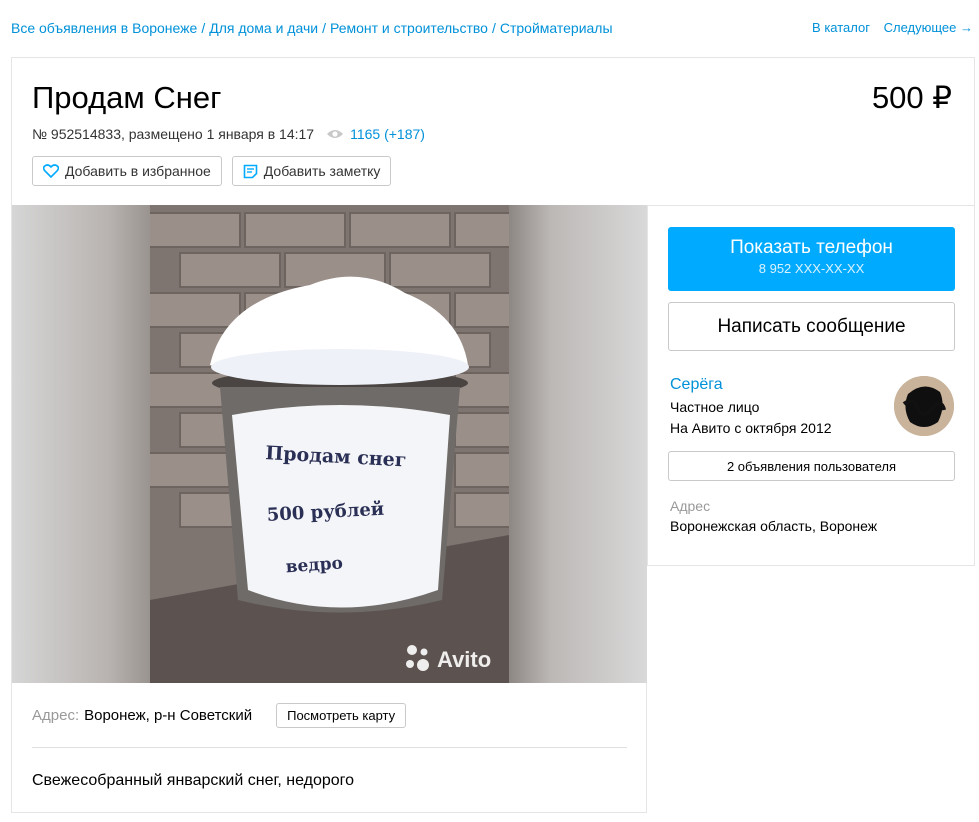  I want to click on breadcrumb-item-all-ads: Все объявления в Воронеже, so click(104, 28).